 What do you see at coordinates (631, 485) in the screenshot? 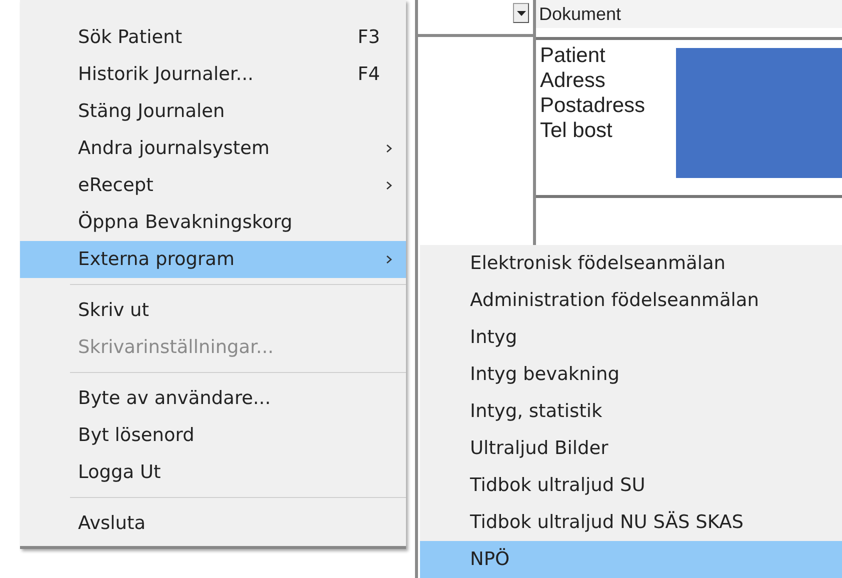
I see `submenu-item: Tidbok ultraljud SU` at bounding box center [631, 485].